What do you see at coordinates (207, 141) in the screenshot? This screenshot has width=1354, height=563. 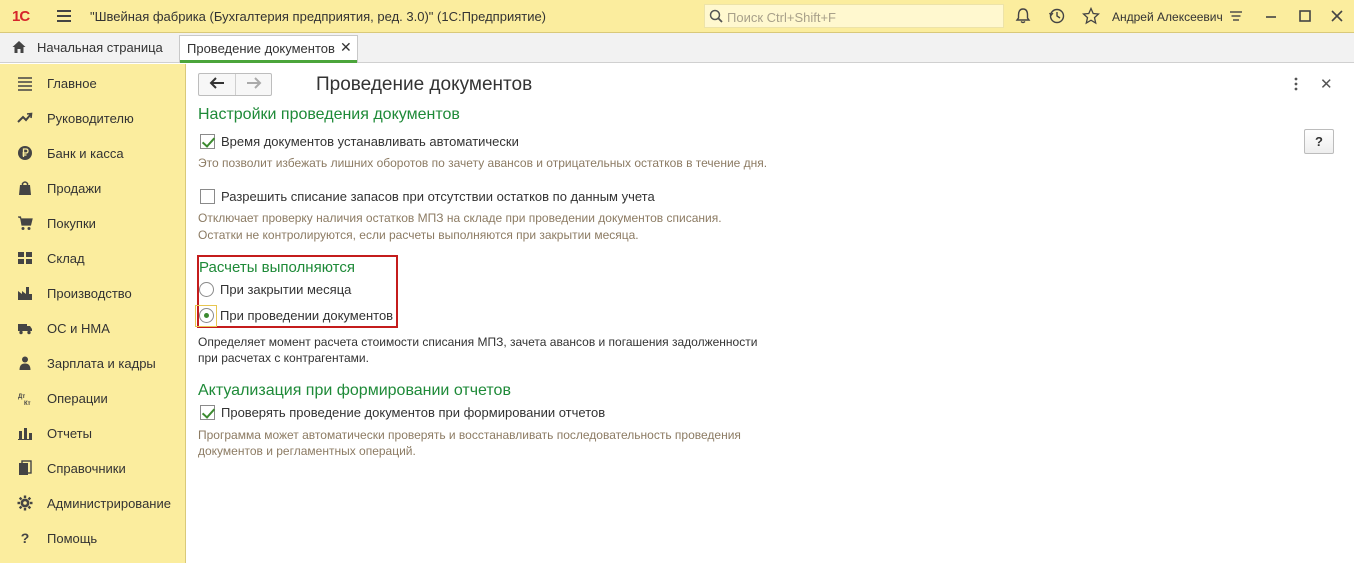 I see `auto-time-checkbox` at bounding box center [207, 141].